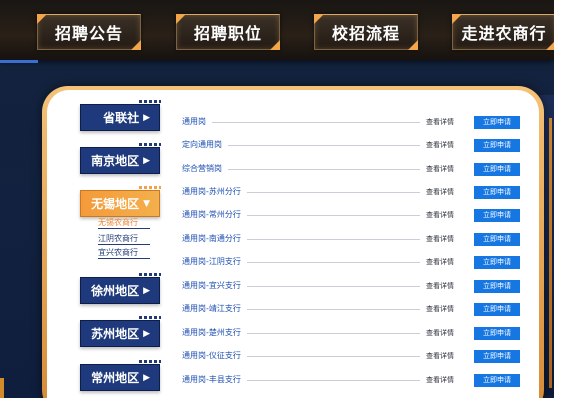 This screenshot has height=403, width=562. What do you see at coordinates (2, 388) in the screenshot?
I see `left-gold-decoration` at bounding box center [2, 388].